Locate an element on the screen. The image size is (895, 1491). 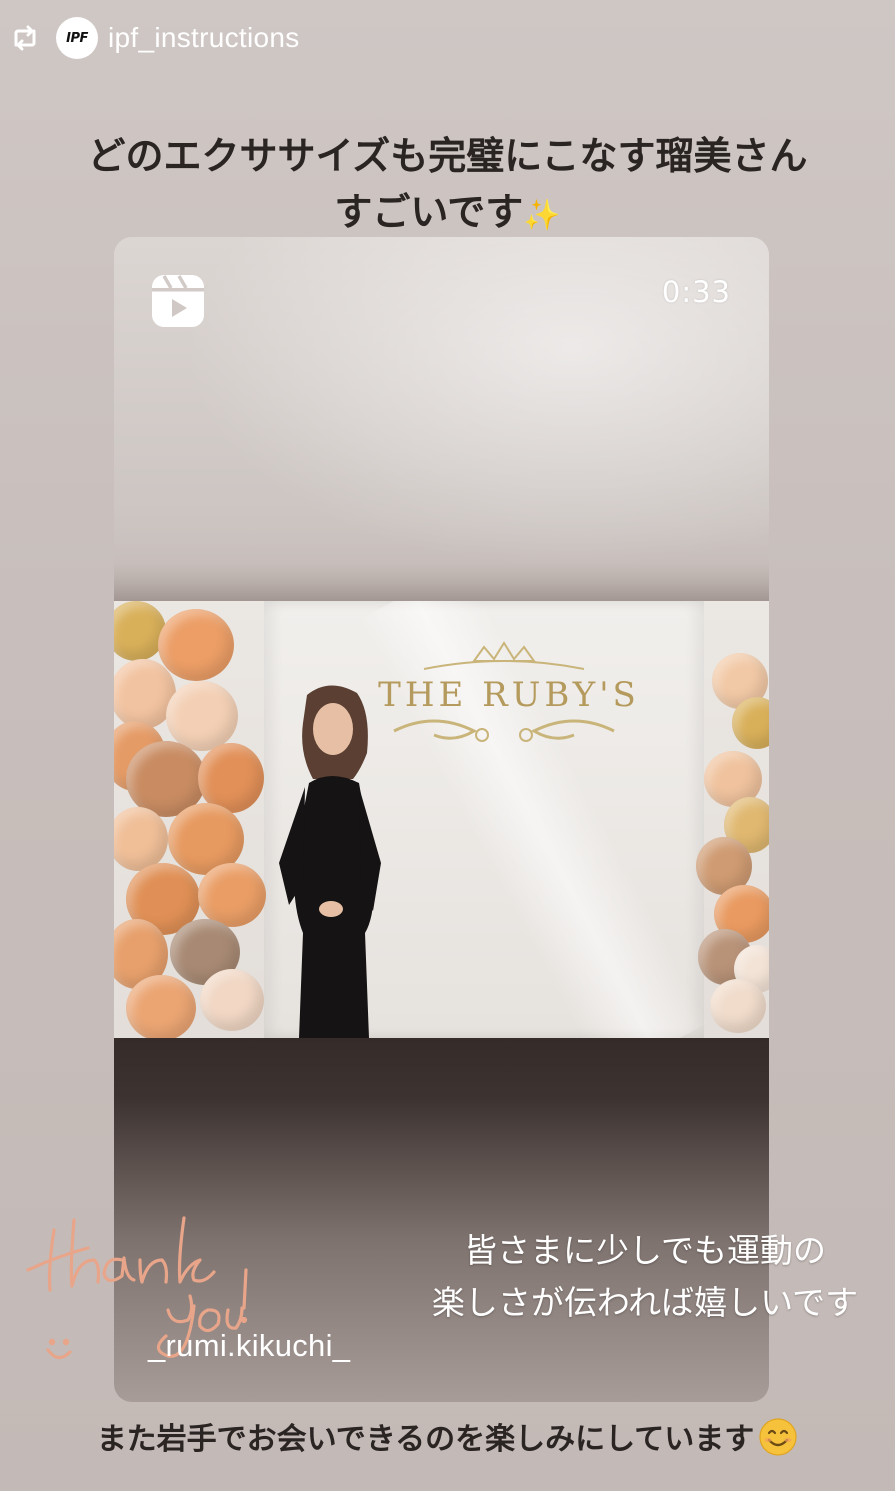
person-figure is located at coordinates (330, 861).